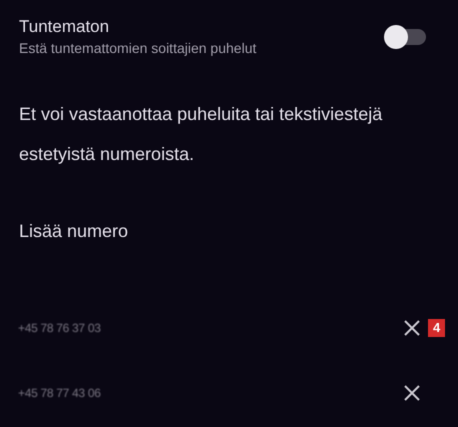 Image resolution: width=458 pixels, height=427 pixels. What do you see at coordinates (406, 37) in the screenshot?
I see `toggle-switch` at bounding box center [406, 37].